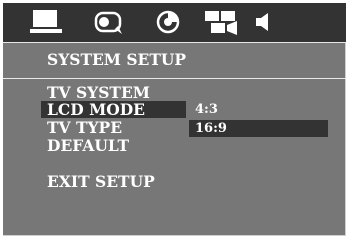  I want to click on disc-icon, so click(168, 22).